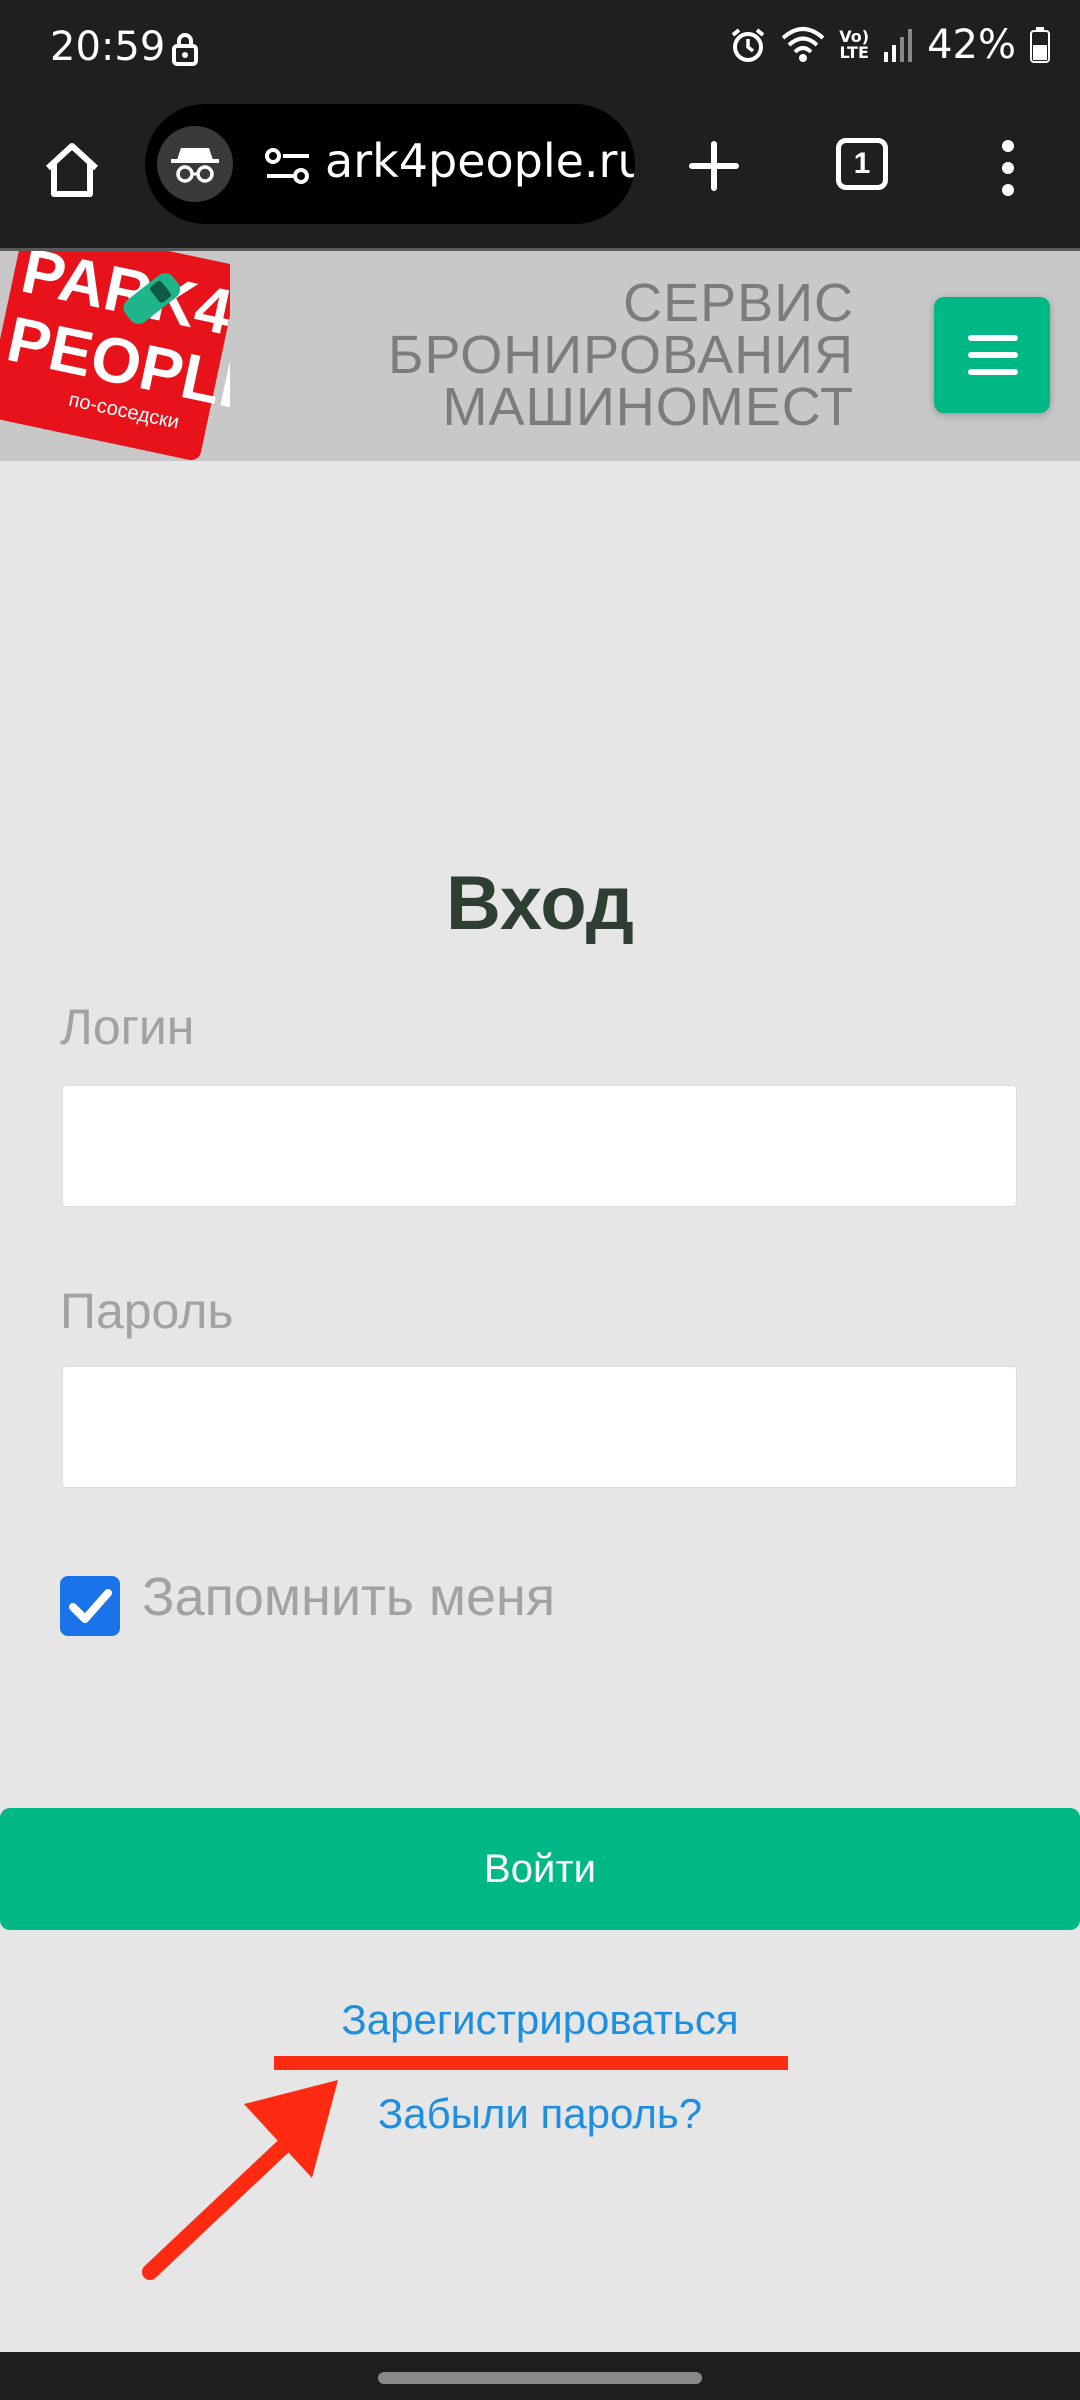  What do you see at coordinates (621, 355) in the screenshot?
I see `site-tagline: СЕРВИС БРОНИРОВАНИЯ МАШИНОМЕСТ` at bounding box center [621, 355].